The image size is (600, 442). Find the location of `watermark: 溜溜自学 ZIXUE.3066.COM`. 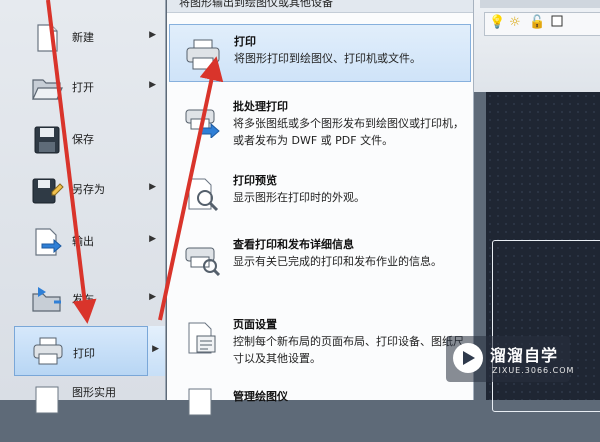

watermark: 溜溜自学 ZIXUE.3066.COM is located at coordinates (509, 359).